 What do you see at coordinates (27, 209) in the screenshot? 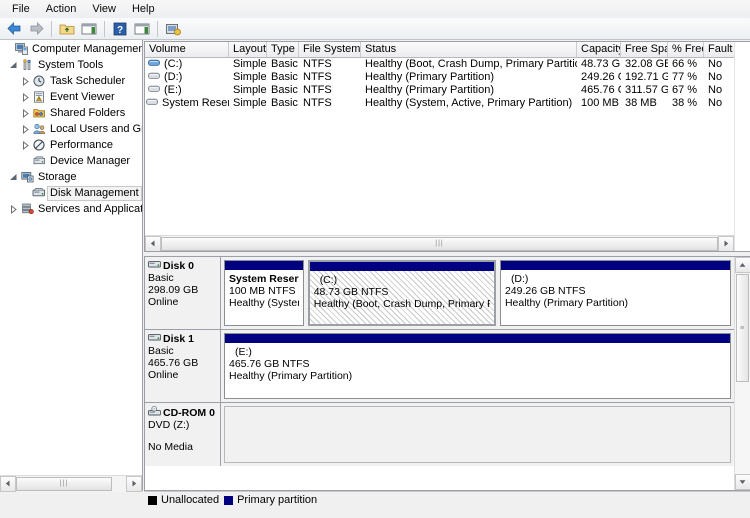
I see `services-icon` at bounding box center [27, 209].